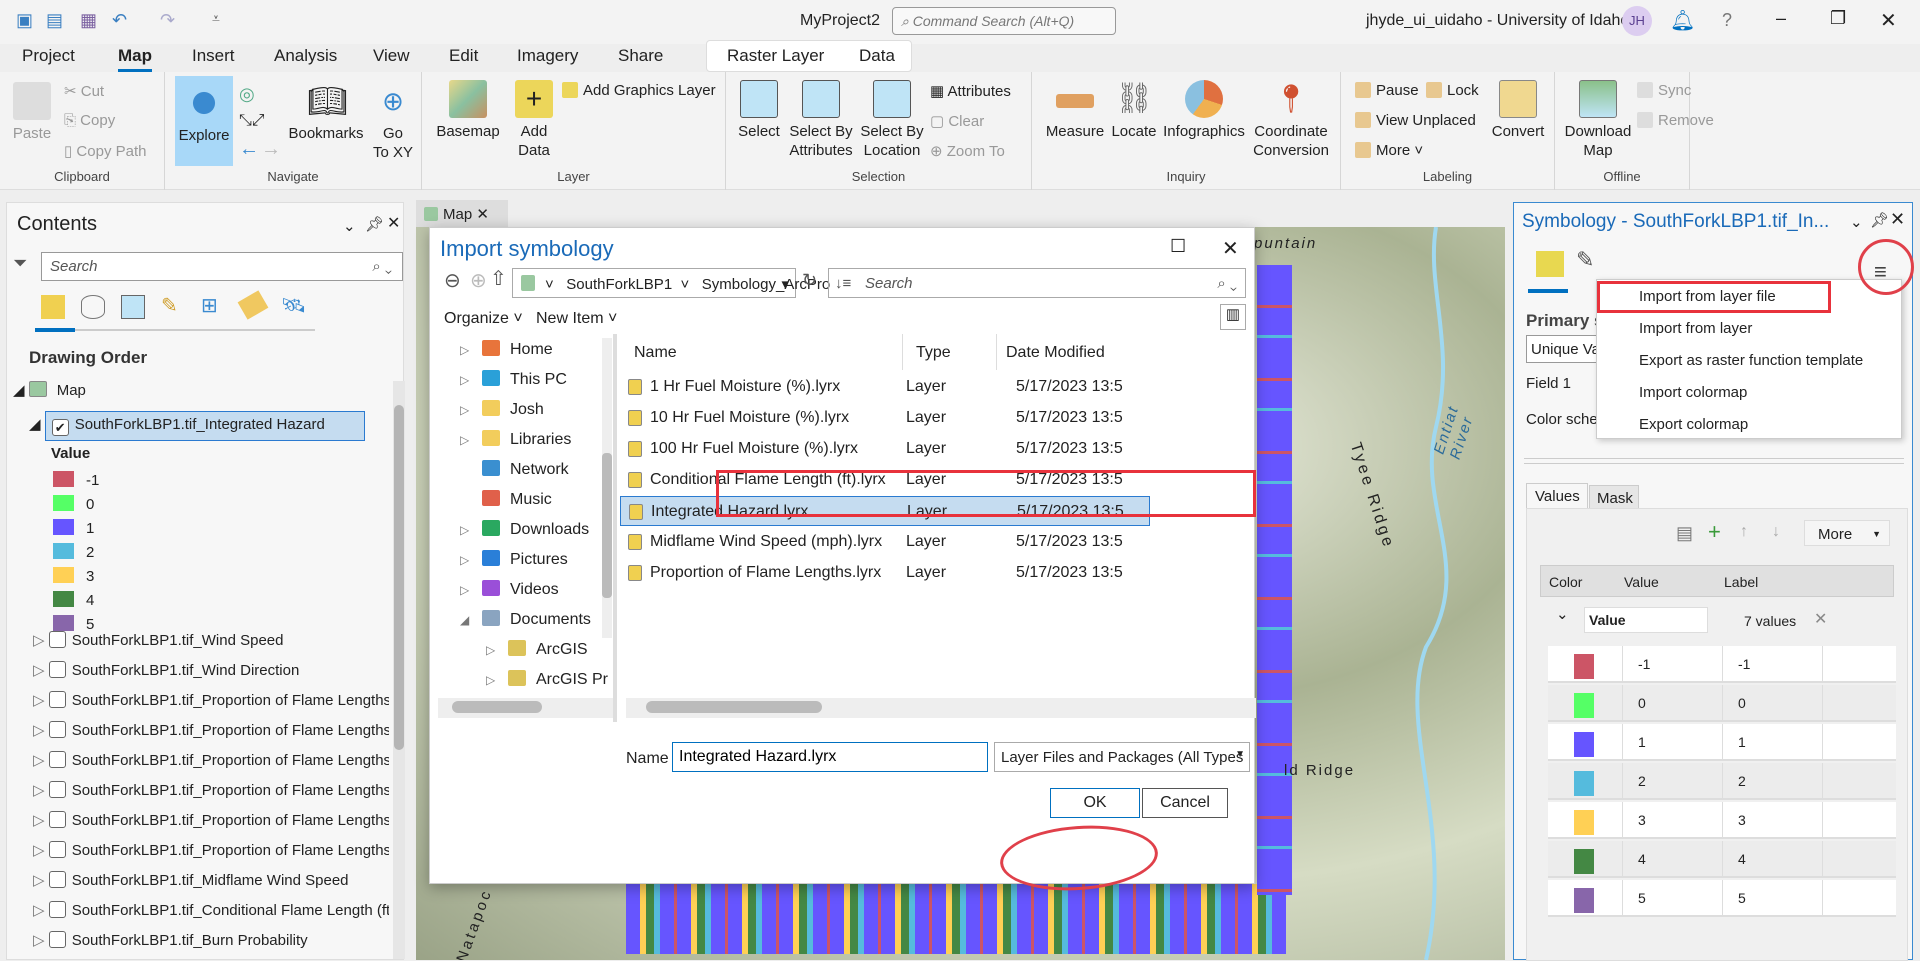  I want to click on contents-scrollbar, so click(399, 670).